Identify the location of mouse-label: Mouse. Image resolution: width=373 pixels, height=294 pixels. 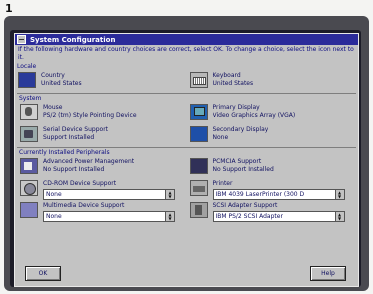
(53, 107).